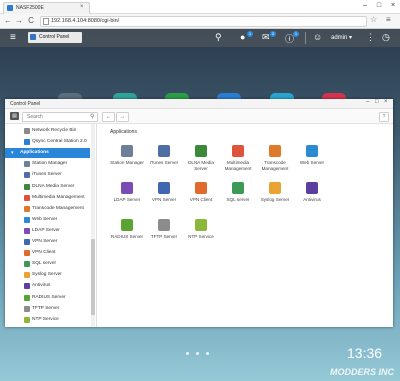  I want to click on app-dlna-media-server: DLNA Media Server, so click(201, 160).